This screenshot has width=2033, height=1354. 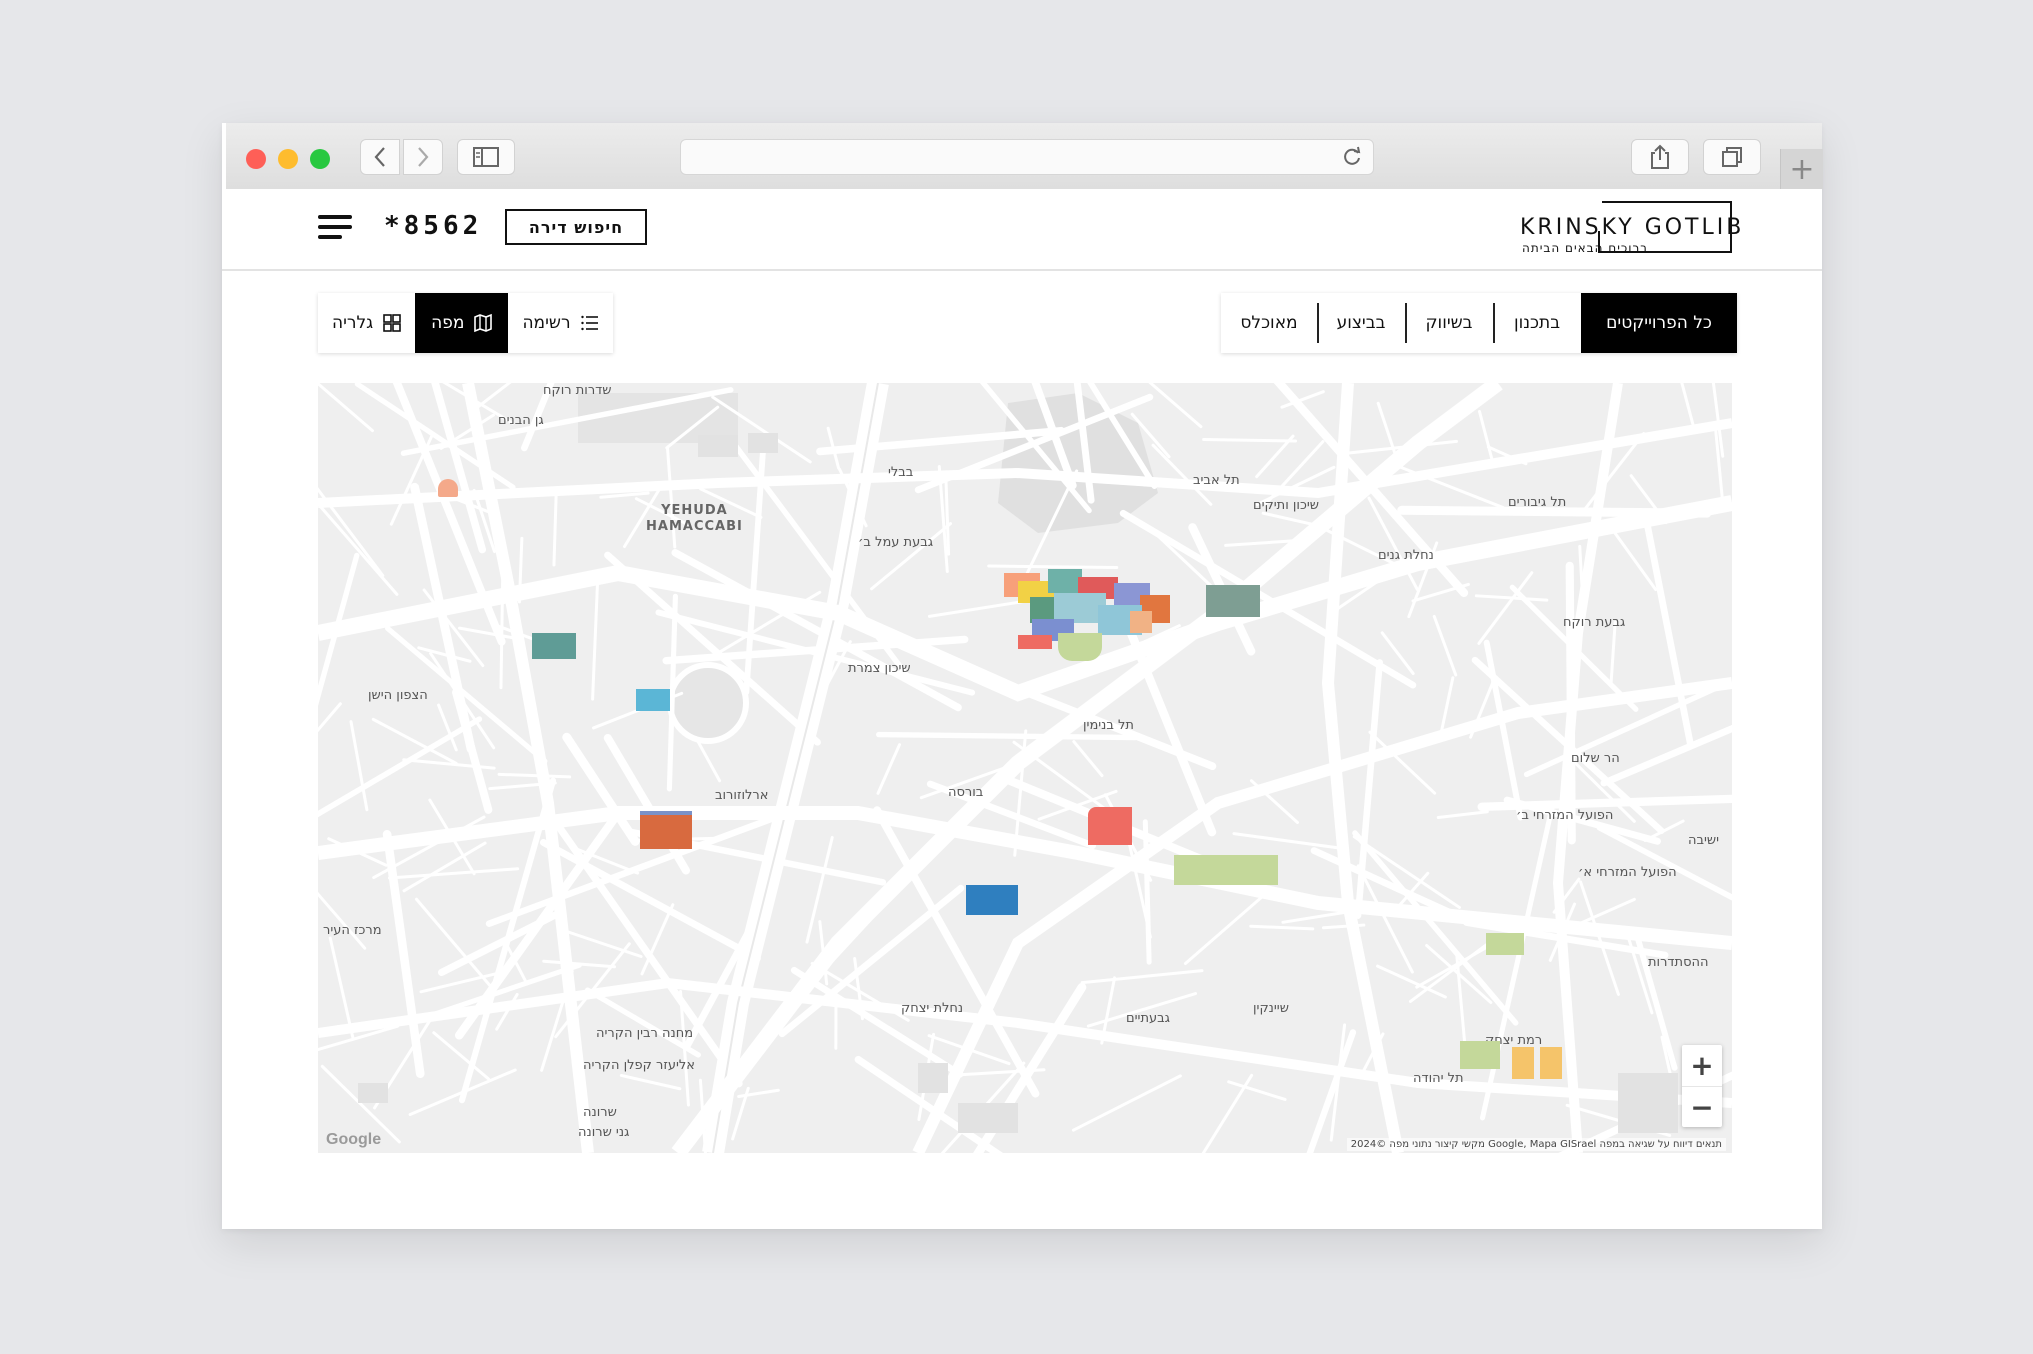 I want to click on address-bar, so click(x=1027, y=157).